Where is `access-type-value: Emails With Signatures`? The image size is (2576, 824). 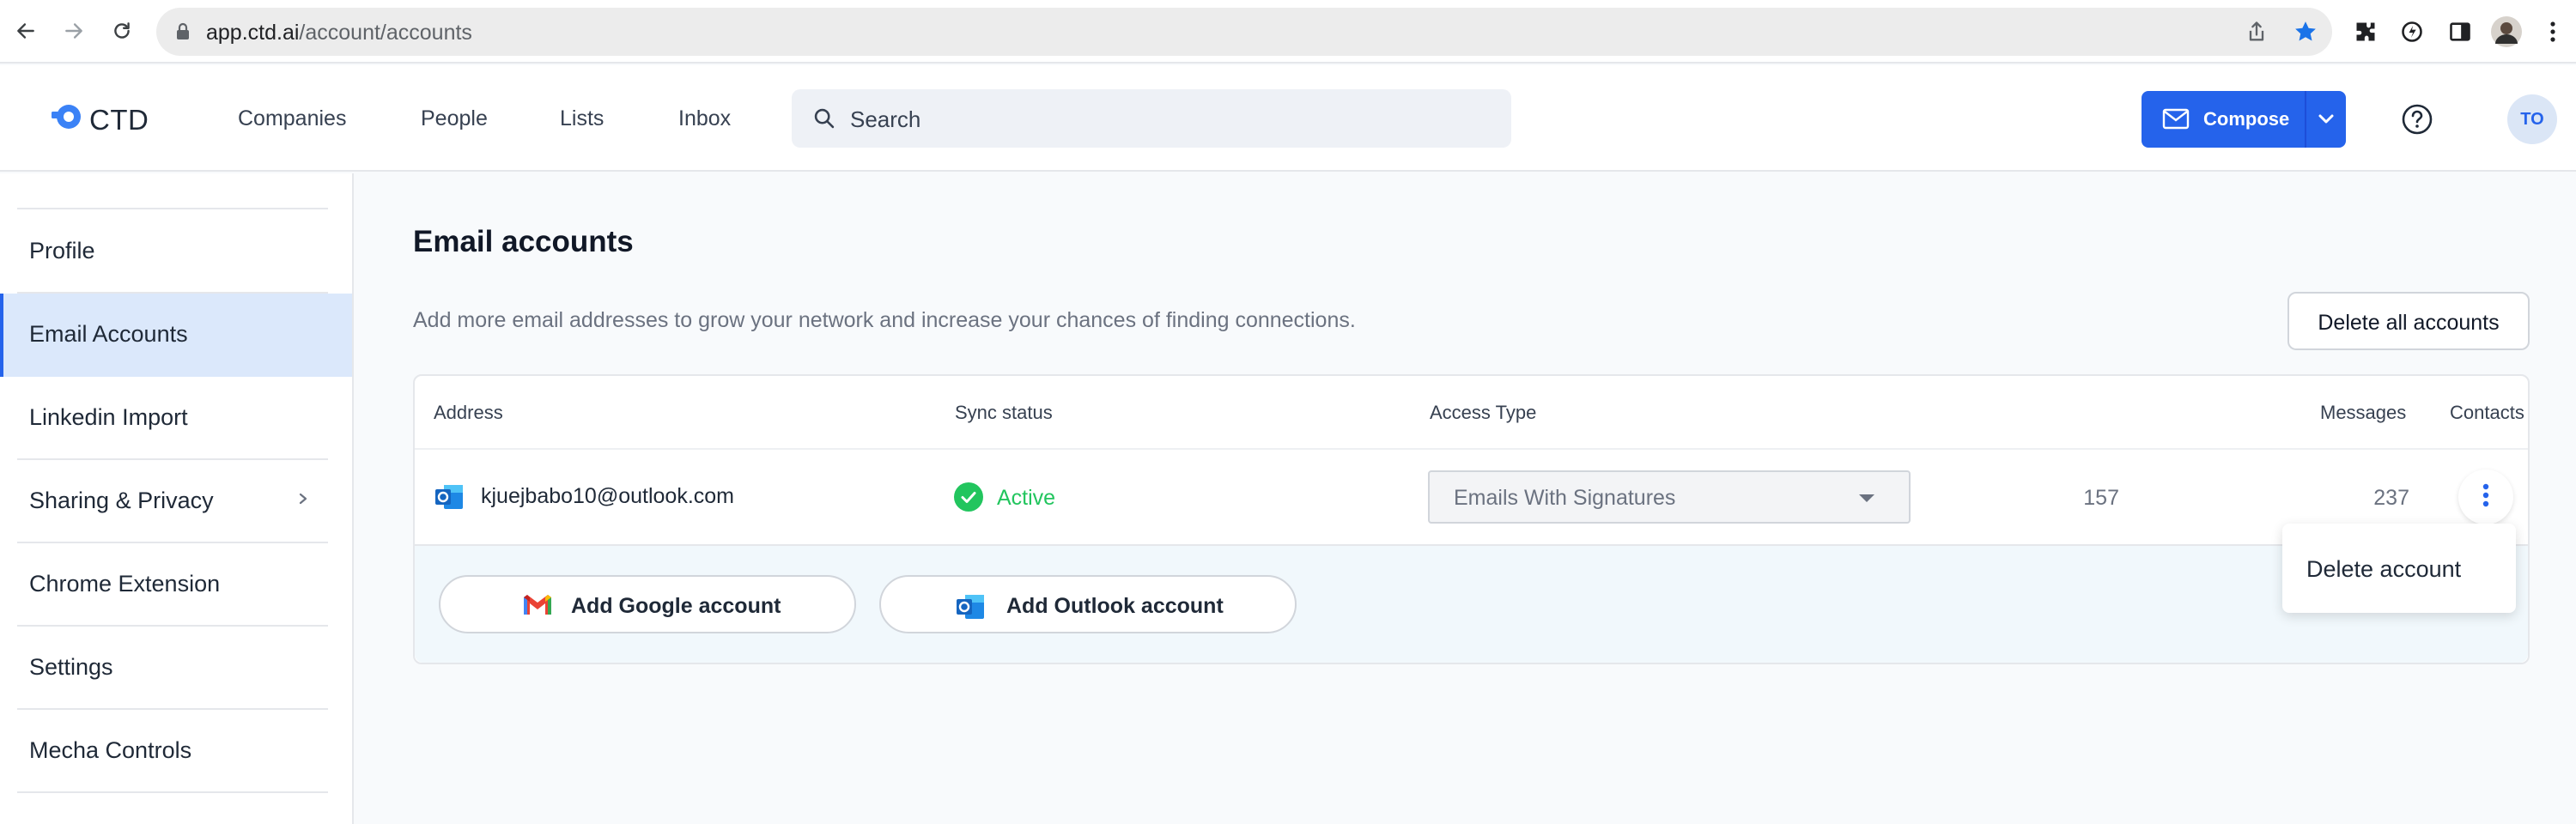
access-type-value: Emails With Signatures is located at coordinates (1565, 498).